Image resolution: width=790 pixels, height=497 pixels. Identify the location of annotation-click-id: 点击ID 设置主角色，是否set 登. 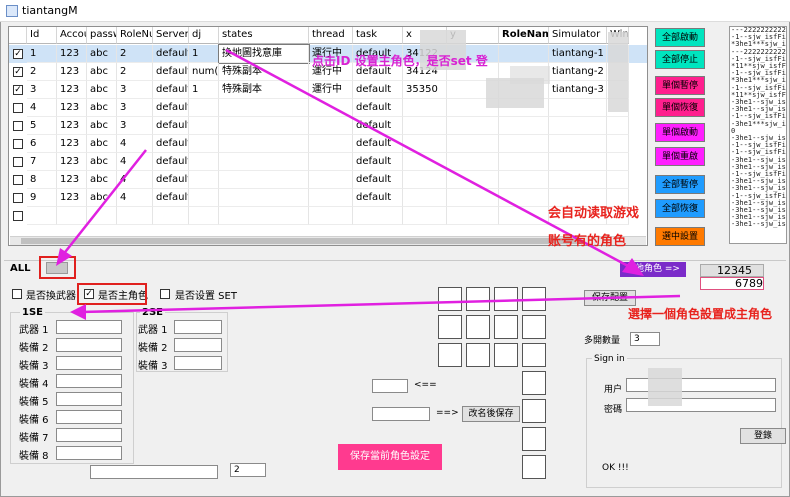
(400, 61).